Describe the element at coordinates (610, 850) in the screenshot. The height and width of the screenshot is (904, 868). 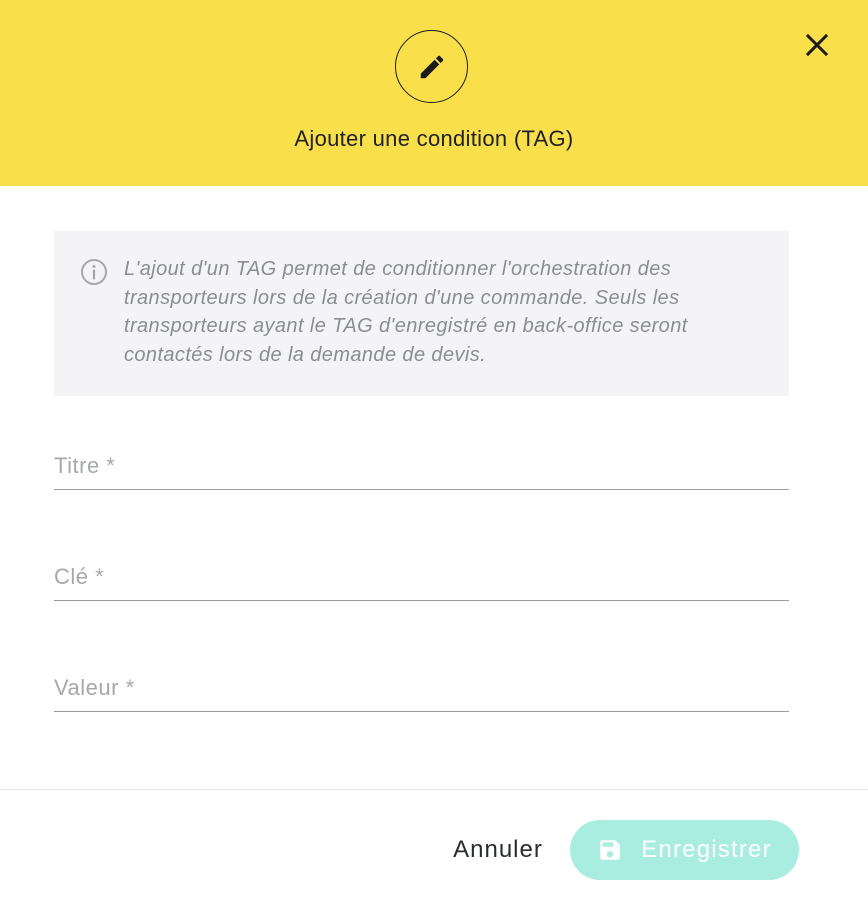
I see `save-icon` at that location.